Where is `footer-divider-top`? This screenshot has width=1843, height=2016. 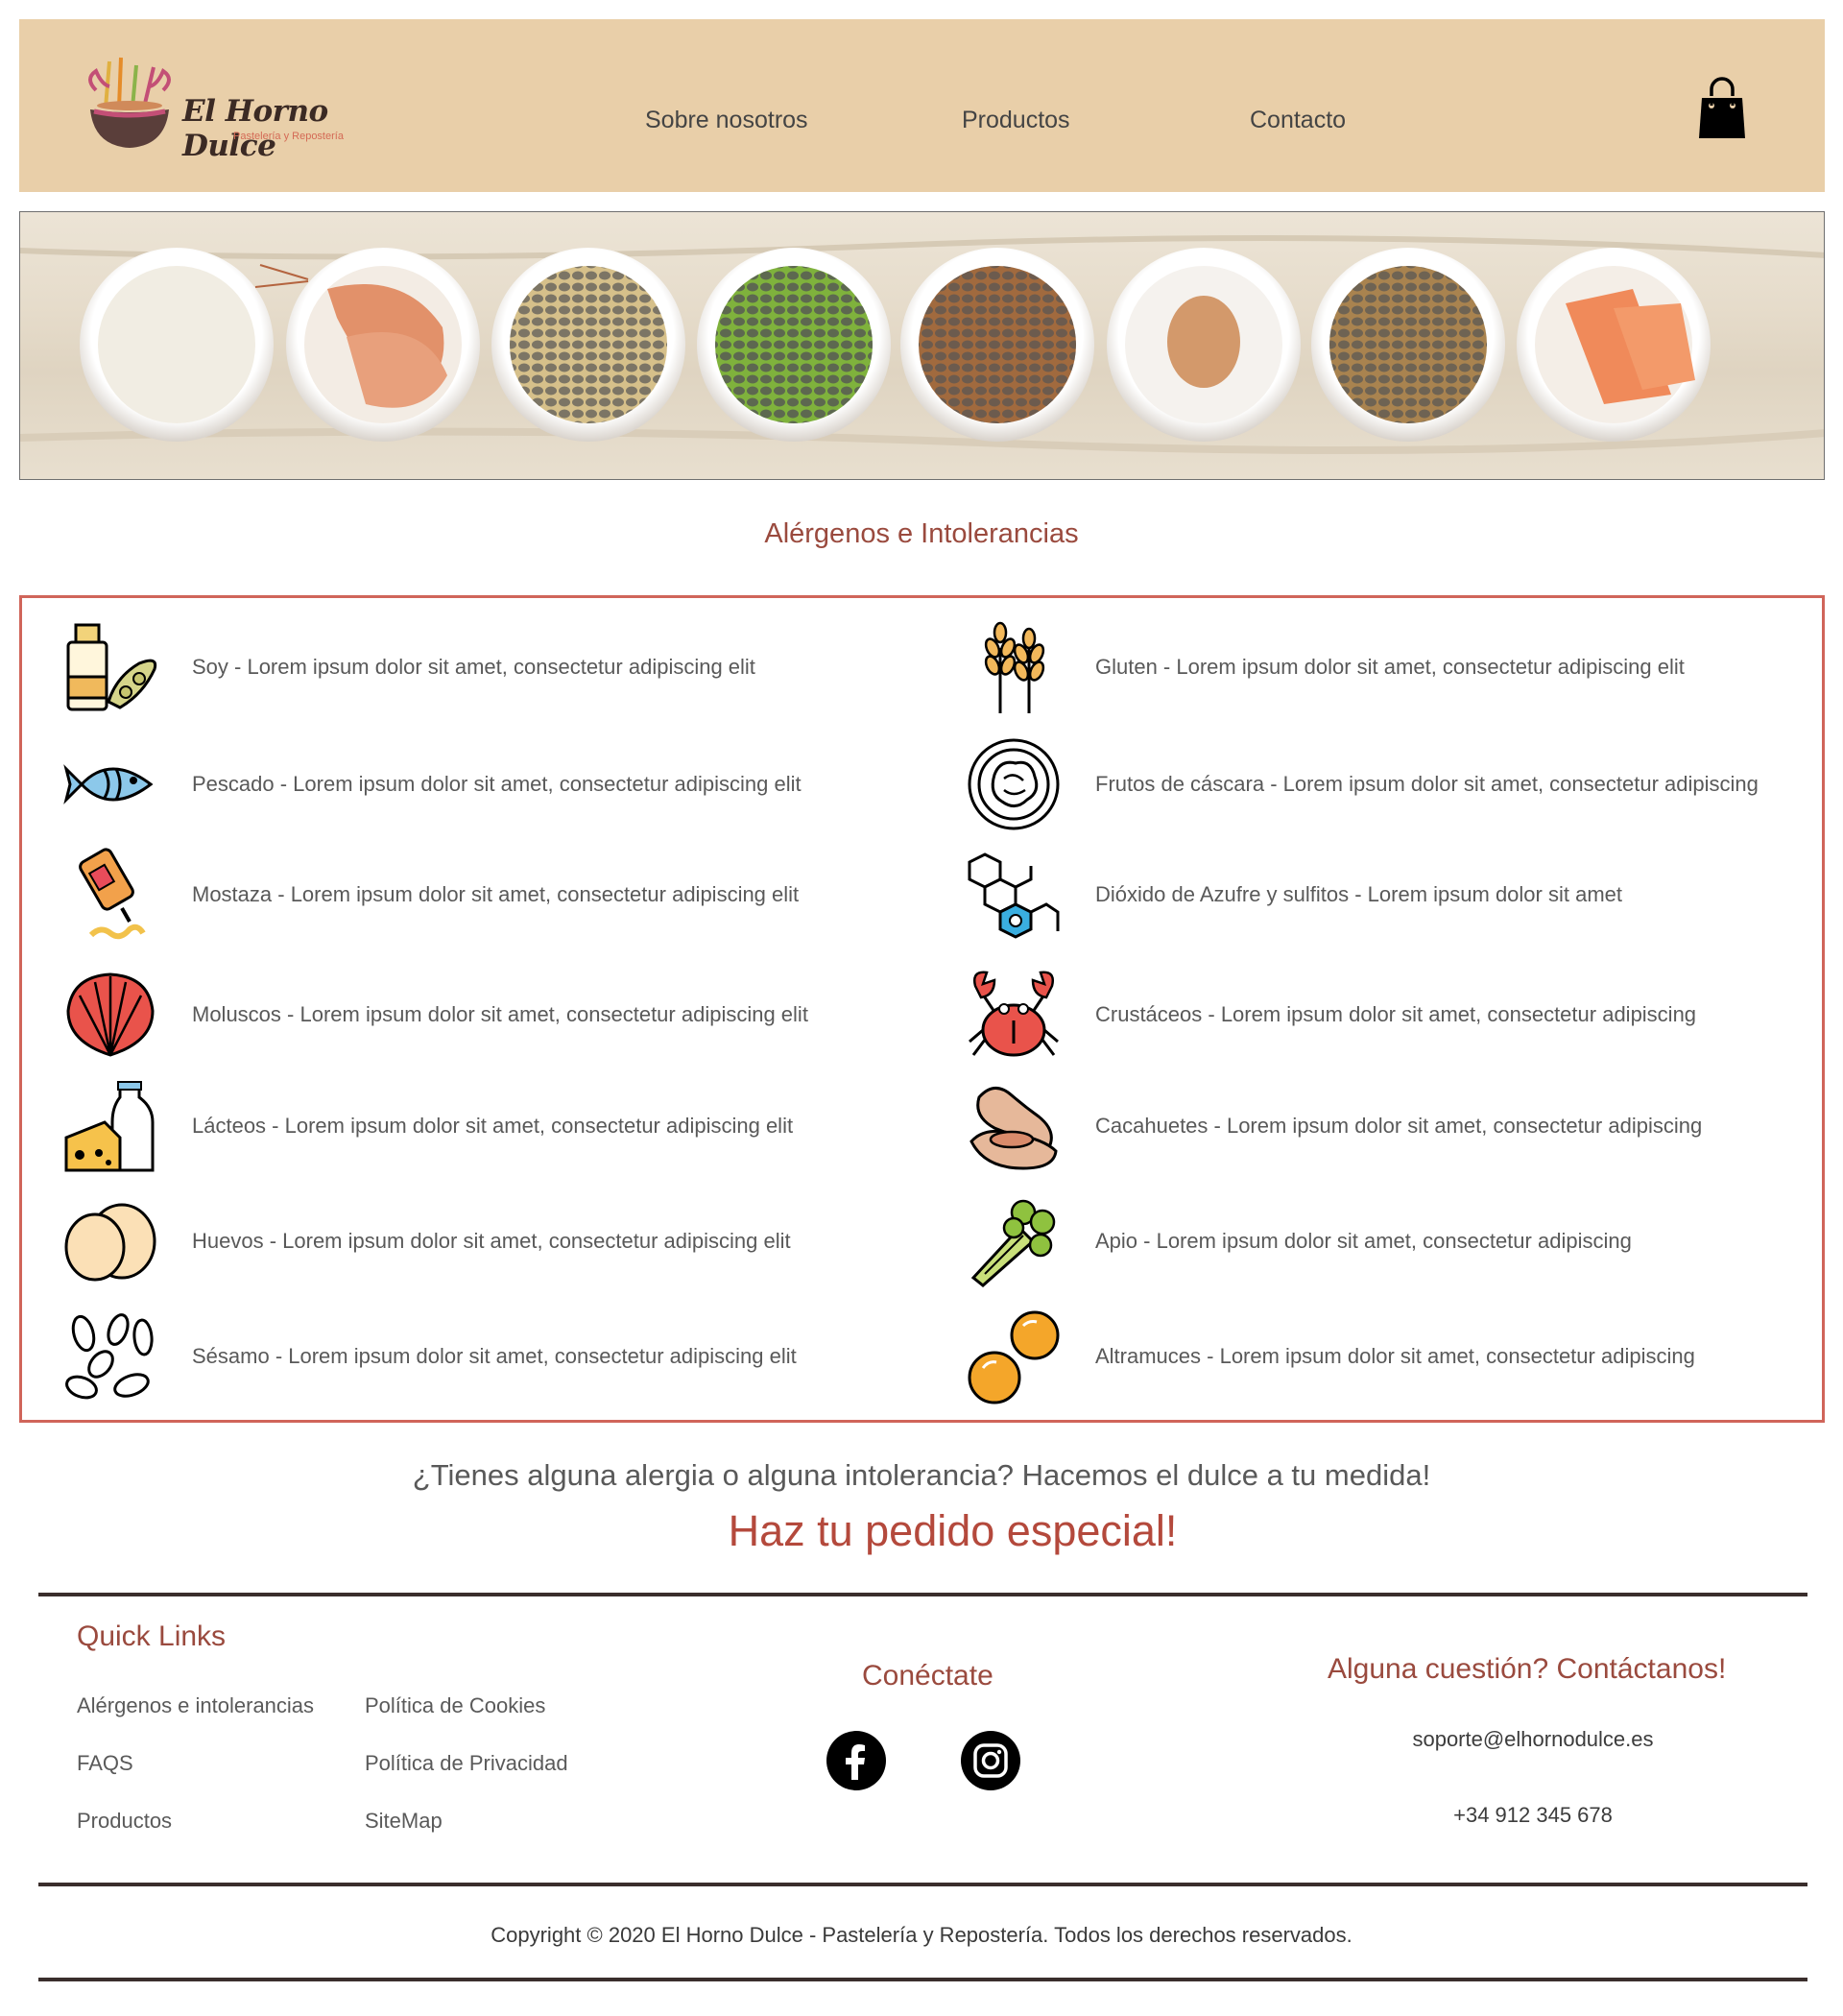 footer-divider-top is located at coordinates (922, 1595).